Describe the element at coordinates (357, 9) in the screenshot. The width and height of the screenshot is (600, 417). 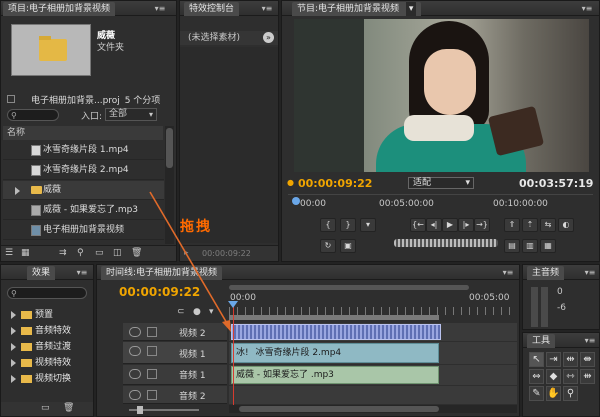
I see `tab-program: 节目:电子相册加背景视频 ▾` at that location.